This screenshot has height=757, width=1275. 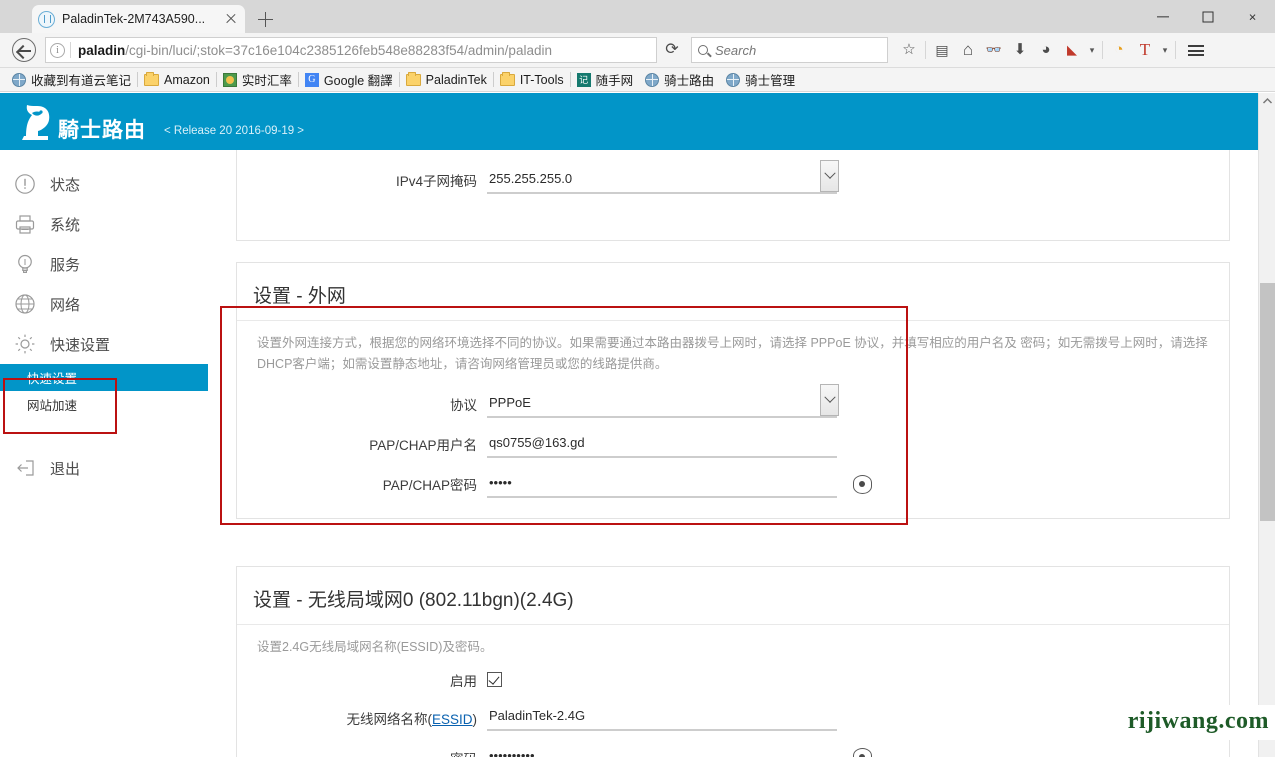 What do you see at coordinates (605, 79) in the screenshot?
I see `bookmark-item: 记 随手网` at bounding box center [605, 79].